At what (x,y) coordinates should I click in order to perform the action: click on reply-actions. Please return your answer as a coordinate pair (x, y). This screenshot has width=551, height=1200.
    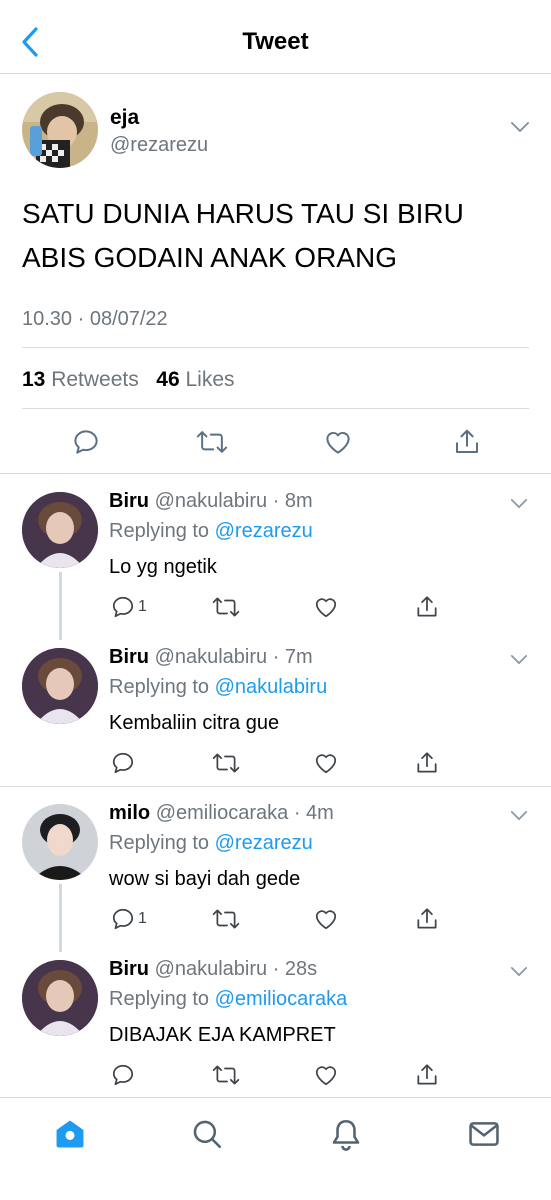
    Looking at the image, I should click on (275, 763).